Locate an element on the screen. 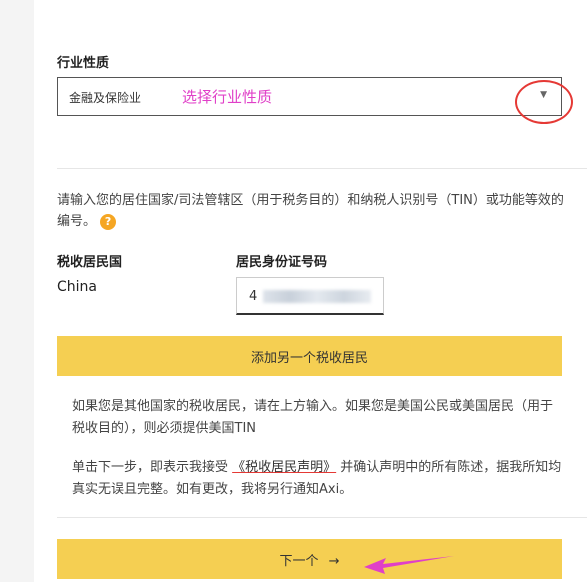 The image size is (587, 582). arrow-right-icon: → is located at coordinates (334, 561).